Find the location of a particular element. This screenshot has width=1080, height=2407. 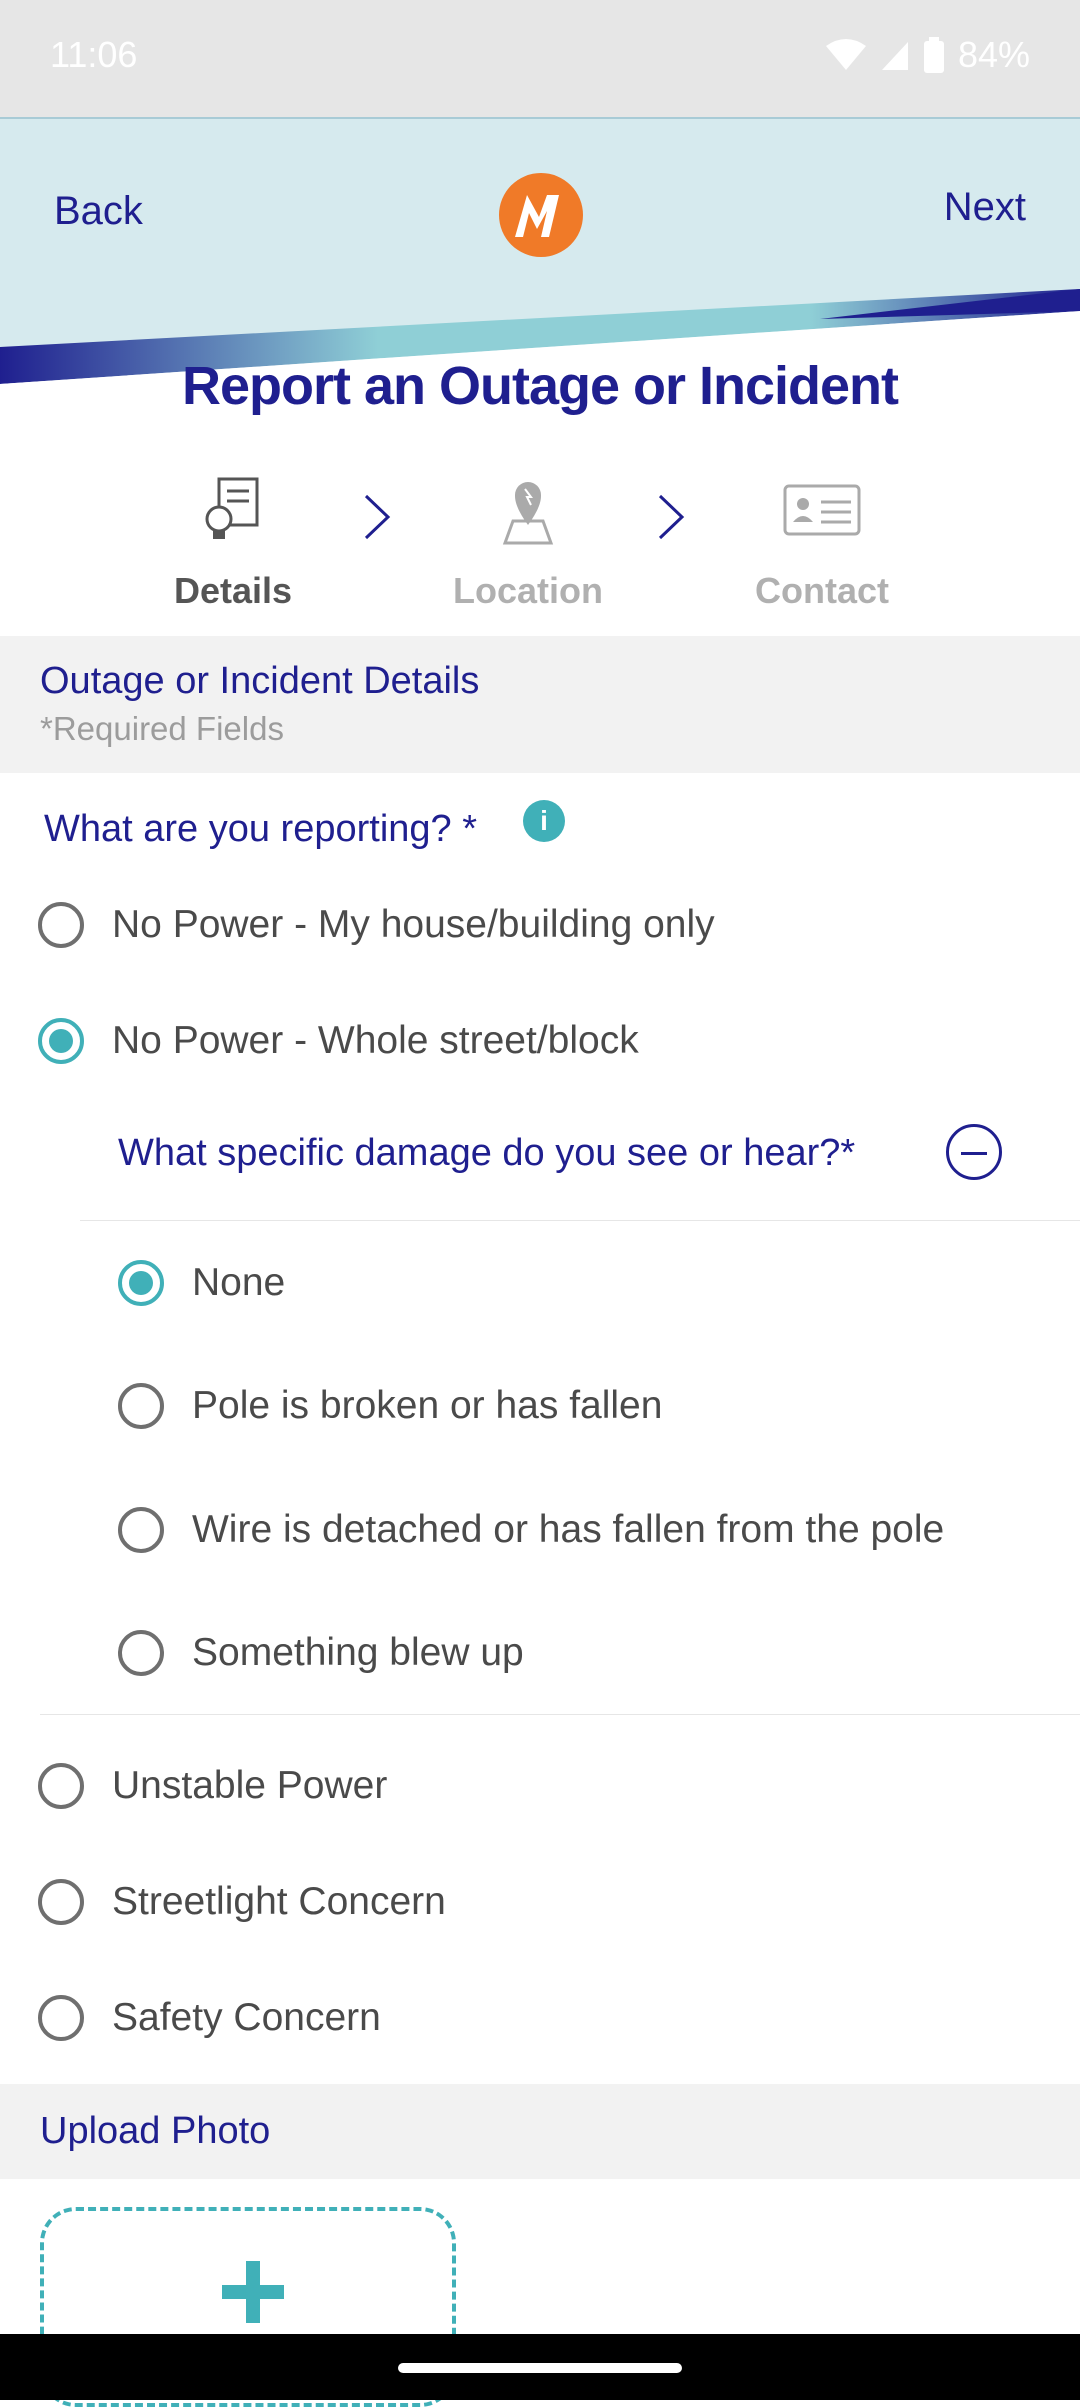

battery-level: 84% is located at coordinates (993, 54).